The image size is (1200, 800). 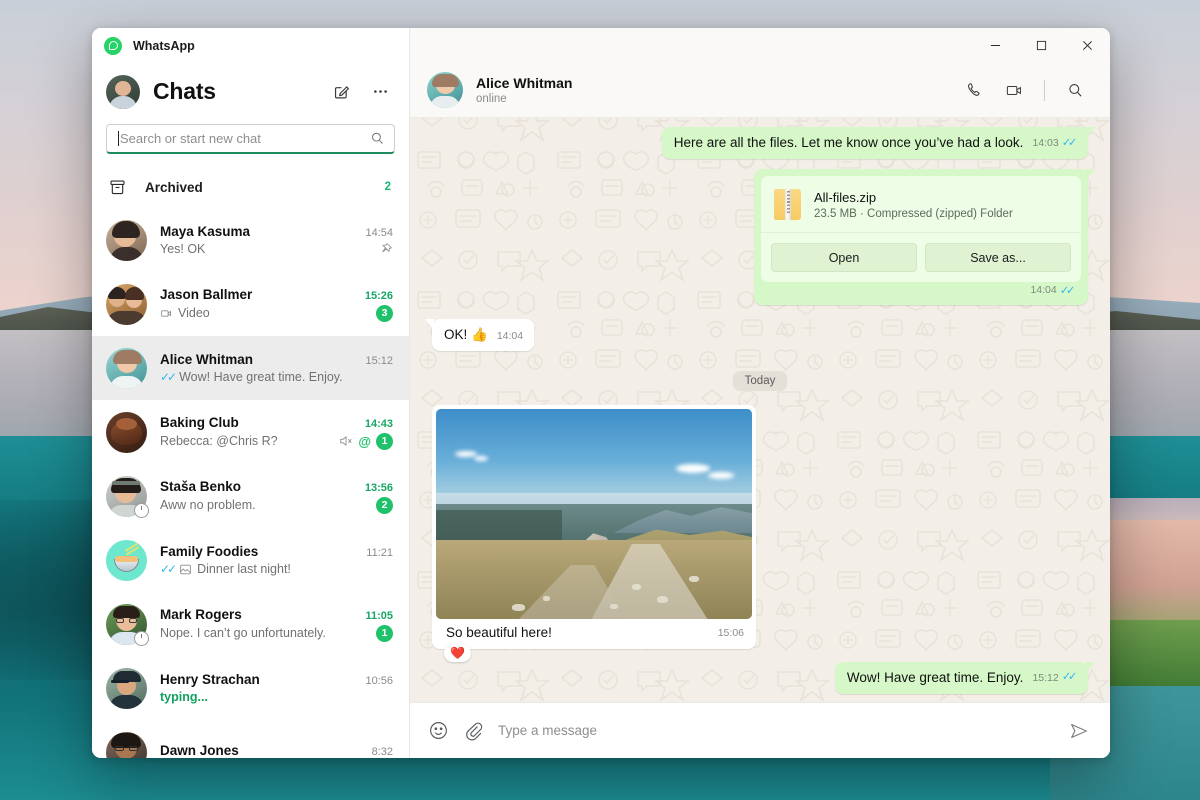 What do you see at coordinates (384, 505) in the screenshot?
I see `unread-badge: 2` at bounding box center [384, 505].